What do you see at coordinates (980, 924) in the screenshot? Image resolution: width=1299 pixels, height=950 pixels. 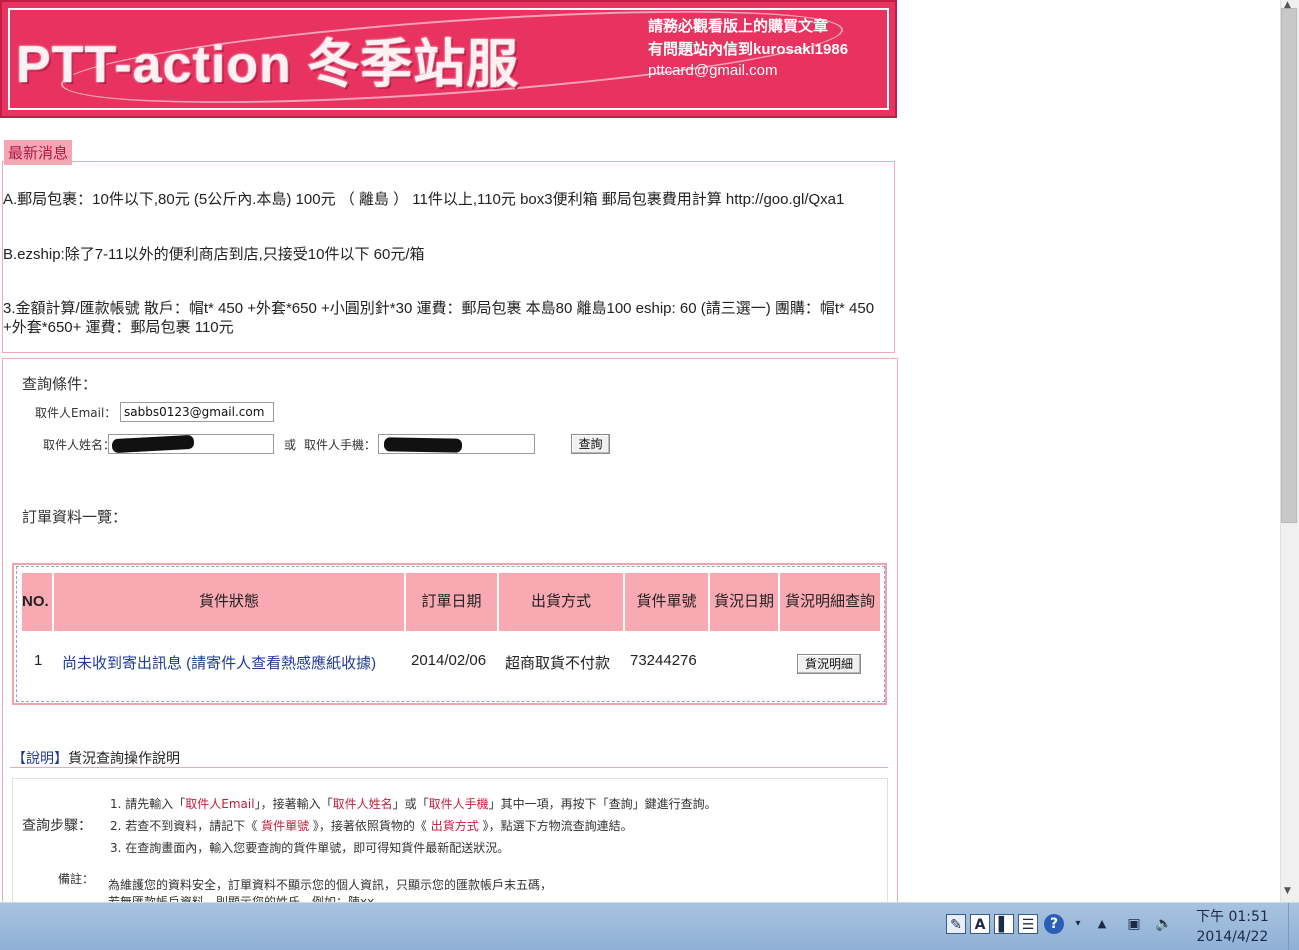 I see `ime-mode-icon: A` at bounding box center [980, 924].